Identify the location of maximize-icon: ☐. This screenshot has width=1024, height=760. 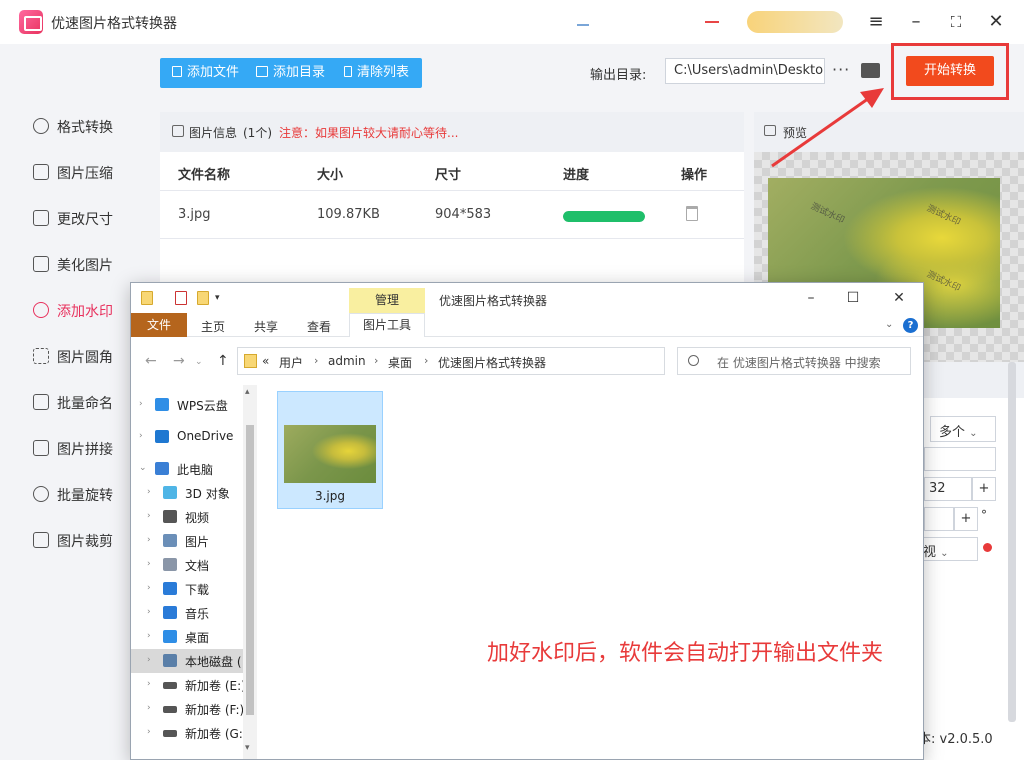
(853, 298).